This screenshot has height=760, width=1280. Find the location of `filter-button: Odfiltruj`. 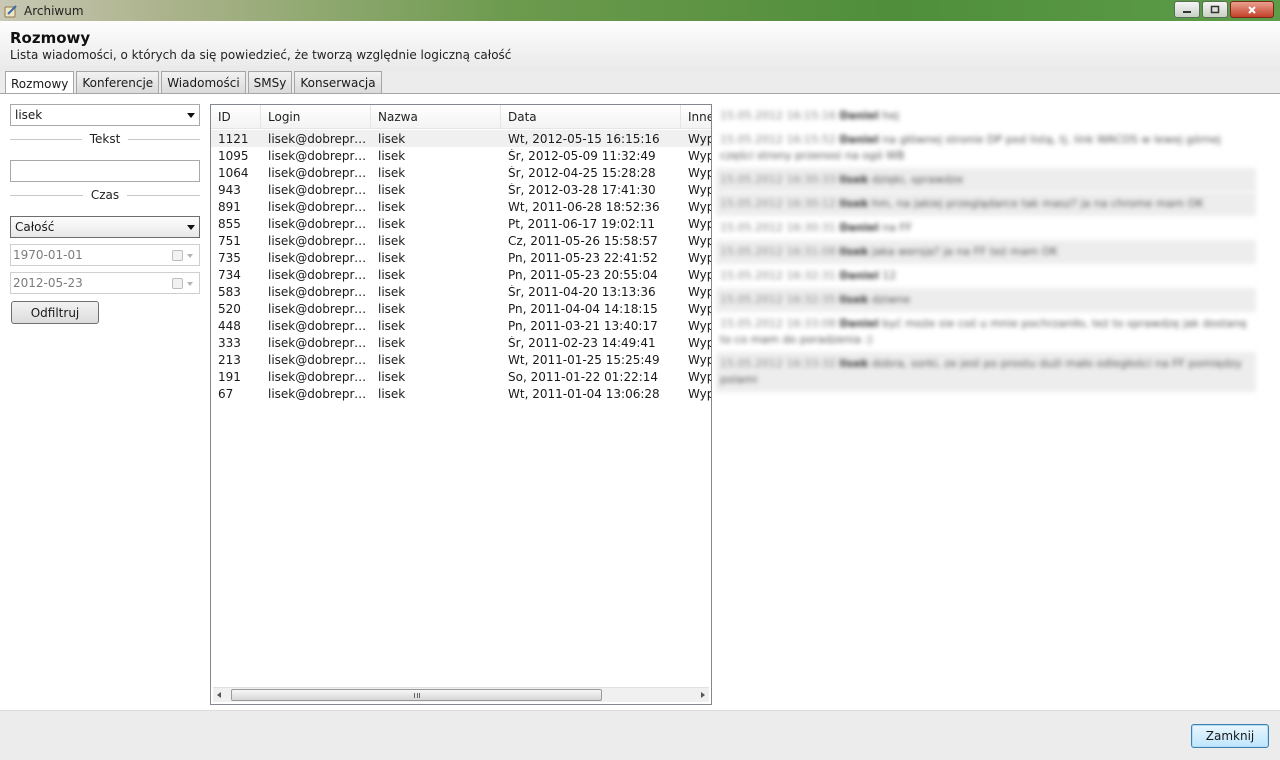

filter-button: Odfiltruj is located at coordinates (55, 312).